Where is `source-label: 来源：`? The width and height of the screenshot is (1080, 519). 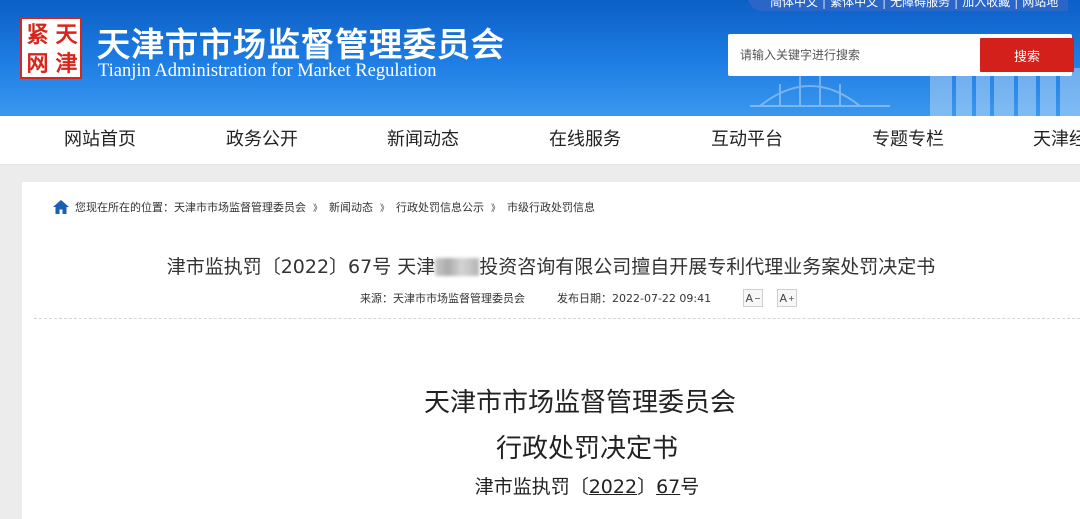 source-label: 来源： is located at coordinates (376, 298).